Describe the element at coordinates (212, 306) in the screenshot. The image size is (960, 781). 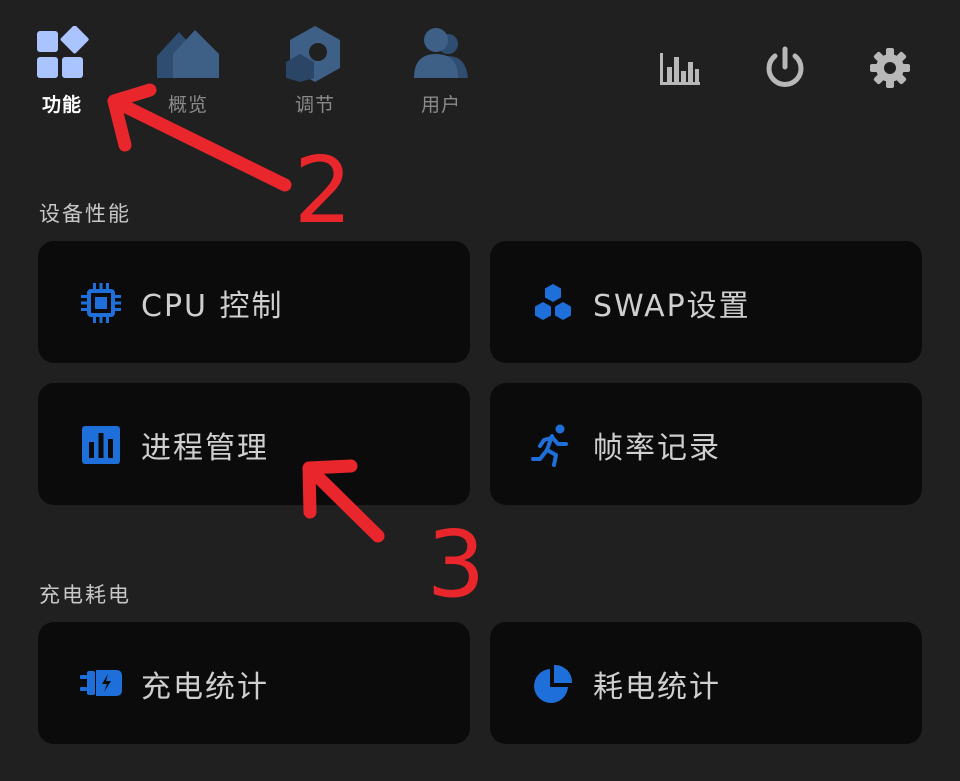
I see `card-label: CPU 控制` at that location.